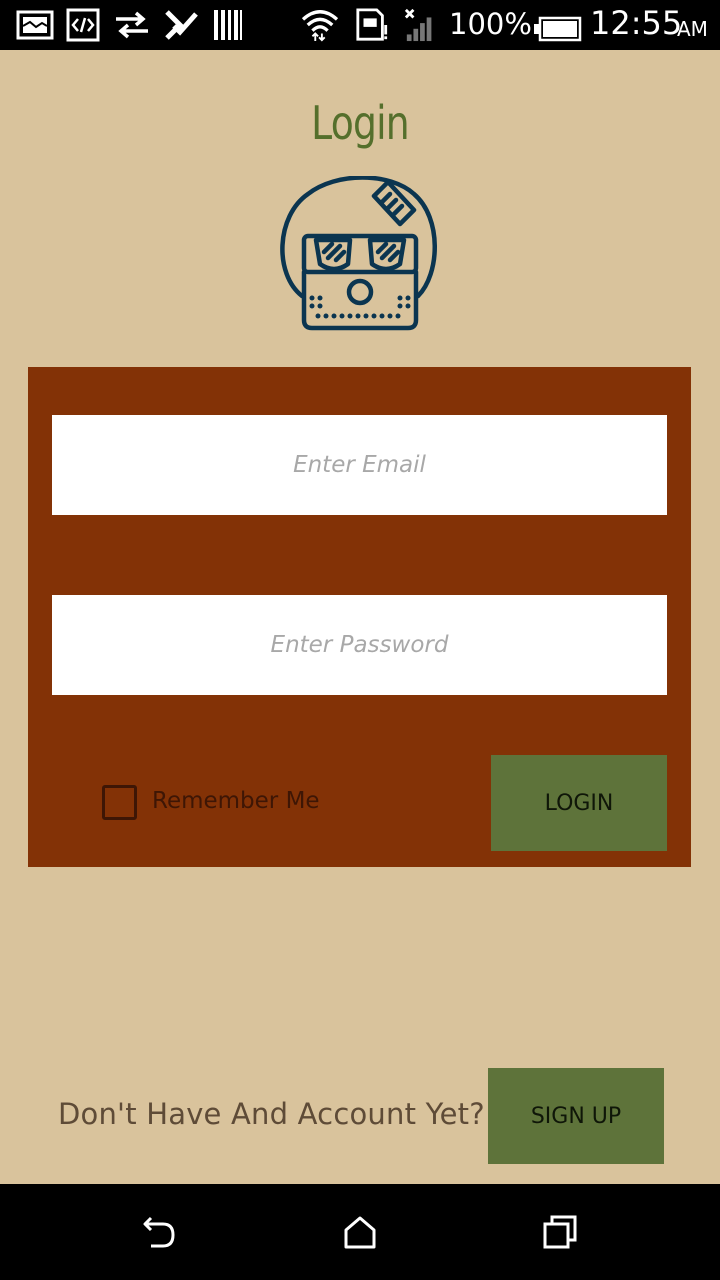 This screenshot has width=720, height=1280. Describe the element at coordinates (119, 802) in the screenshot. I see `remember-me-checkbox` at that location.